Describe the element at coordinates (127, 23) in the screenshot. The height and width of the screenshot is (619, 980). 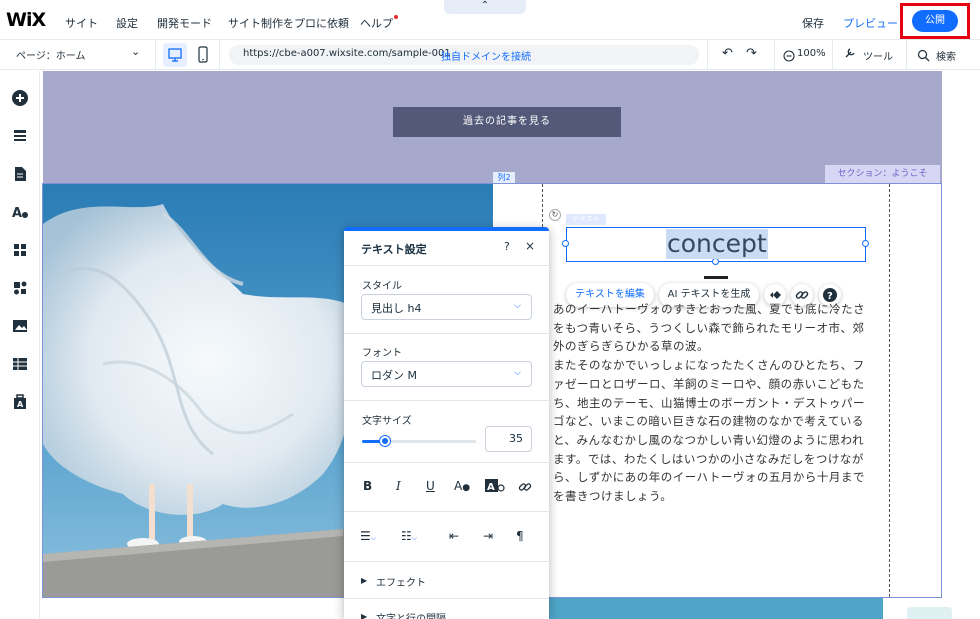
I see `menu-settings: 設定` at that location.